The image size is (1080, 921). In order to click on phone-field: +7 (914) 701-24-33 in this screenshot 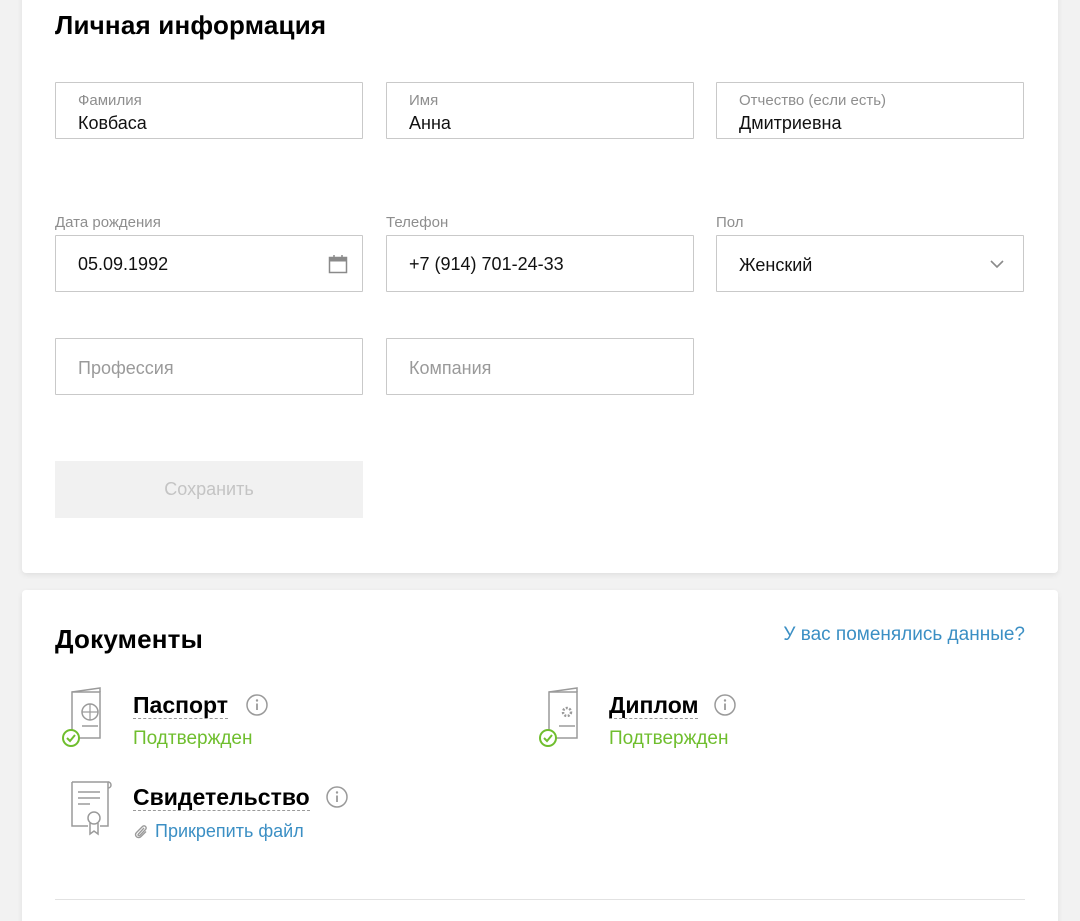, I will do `click(540, 263)`.